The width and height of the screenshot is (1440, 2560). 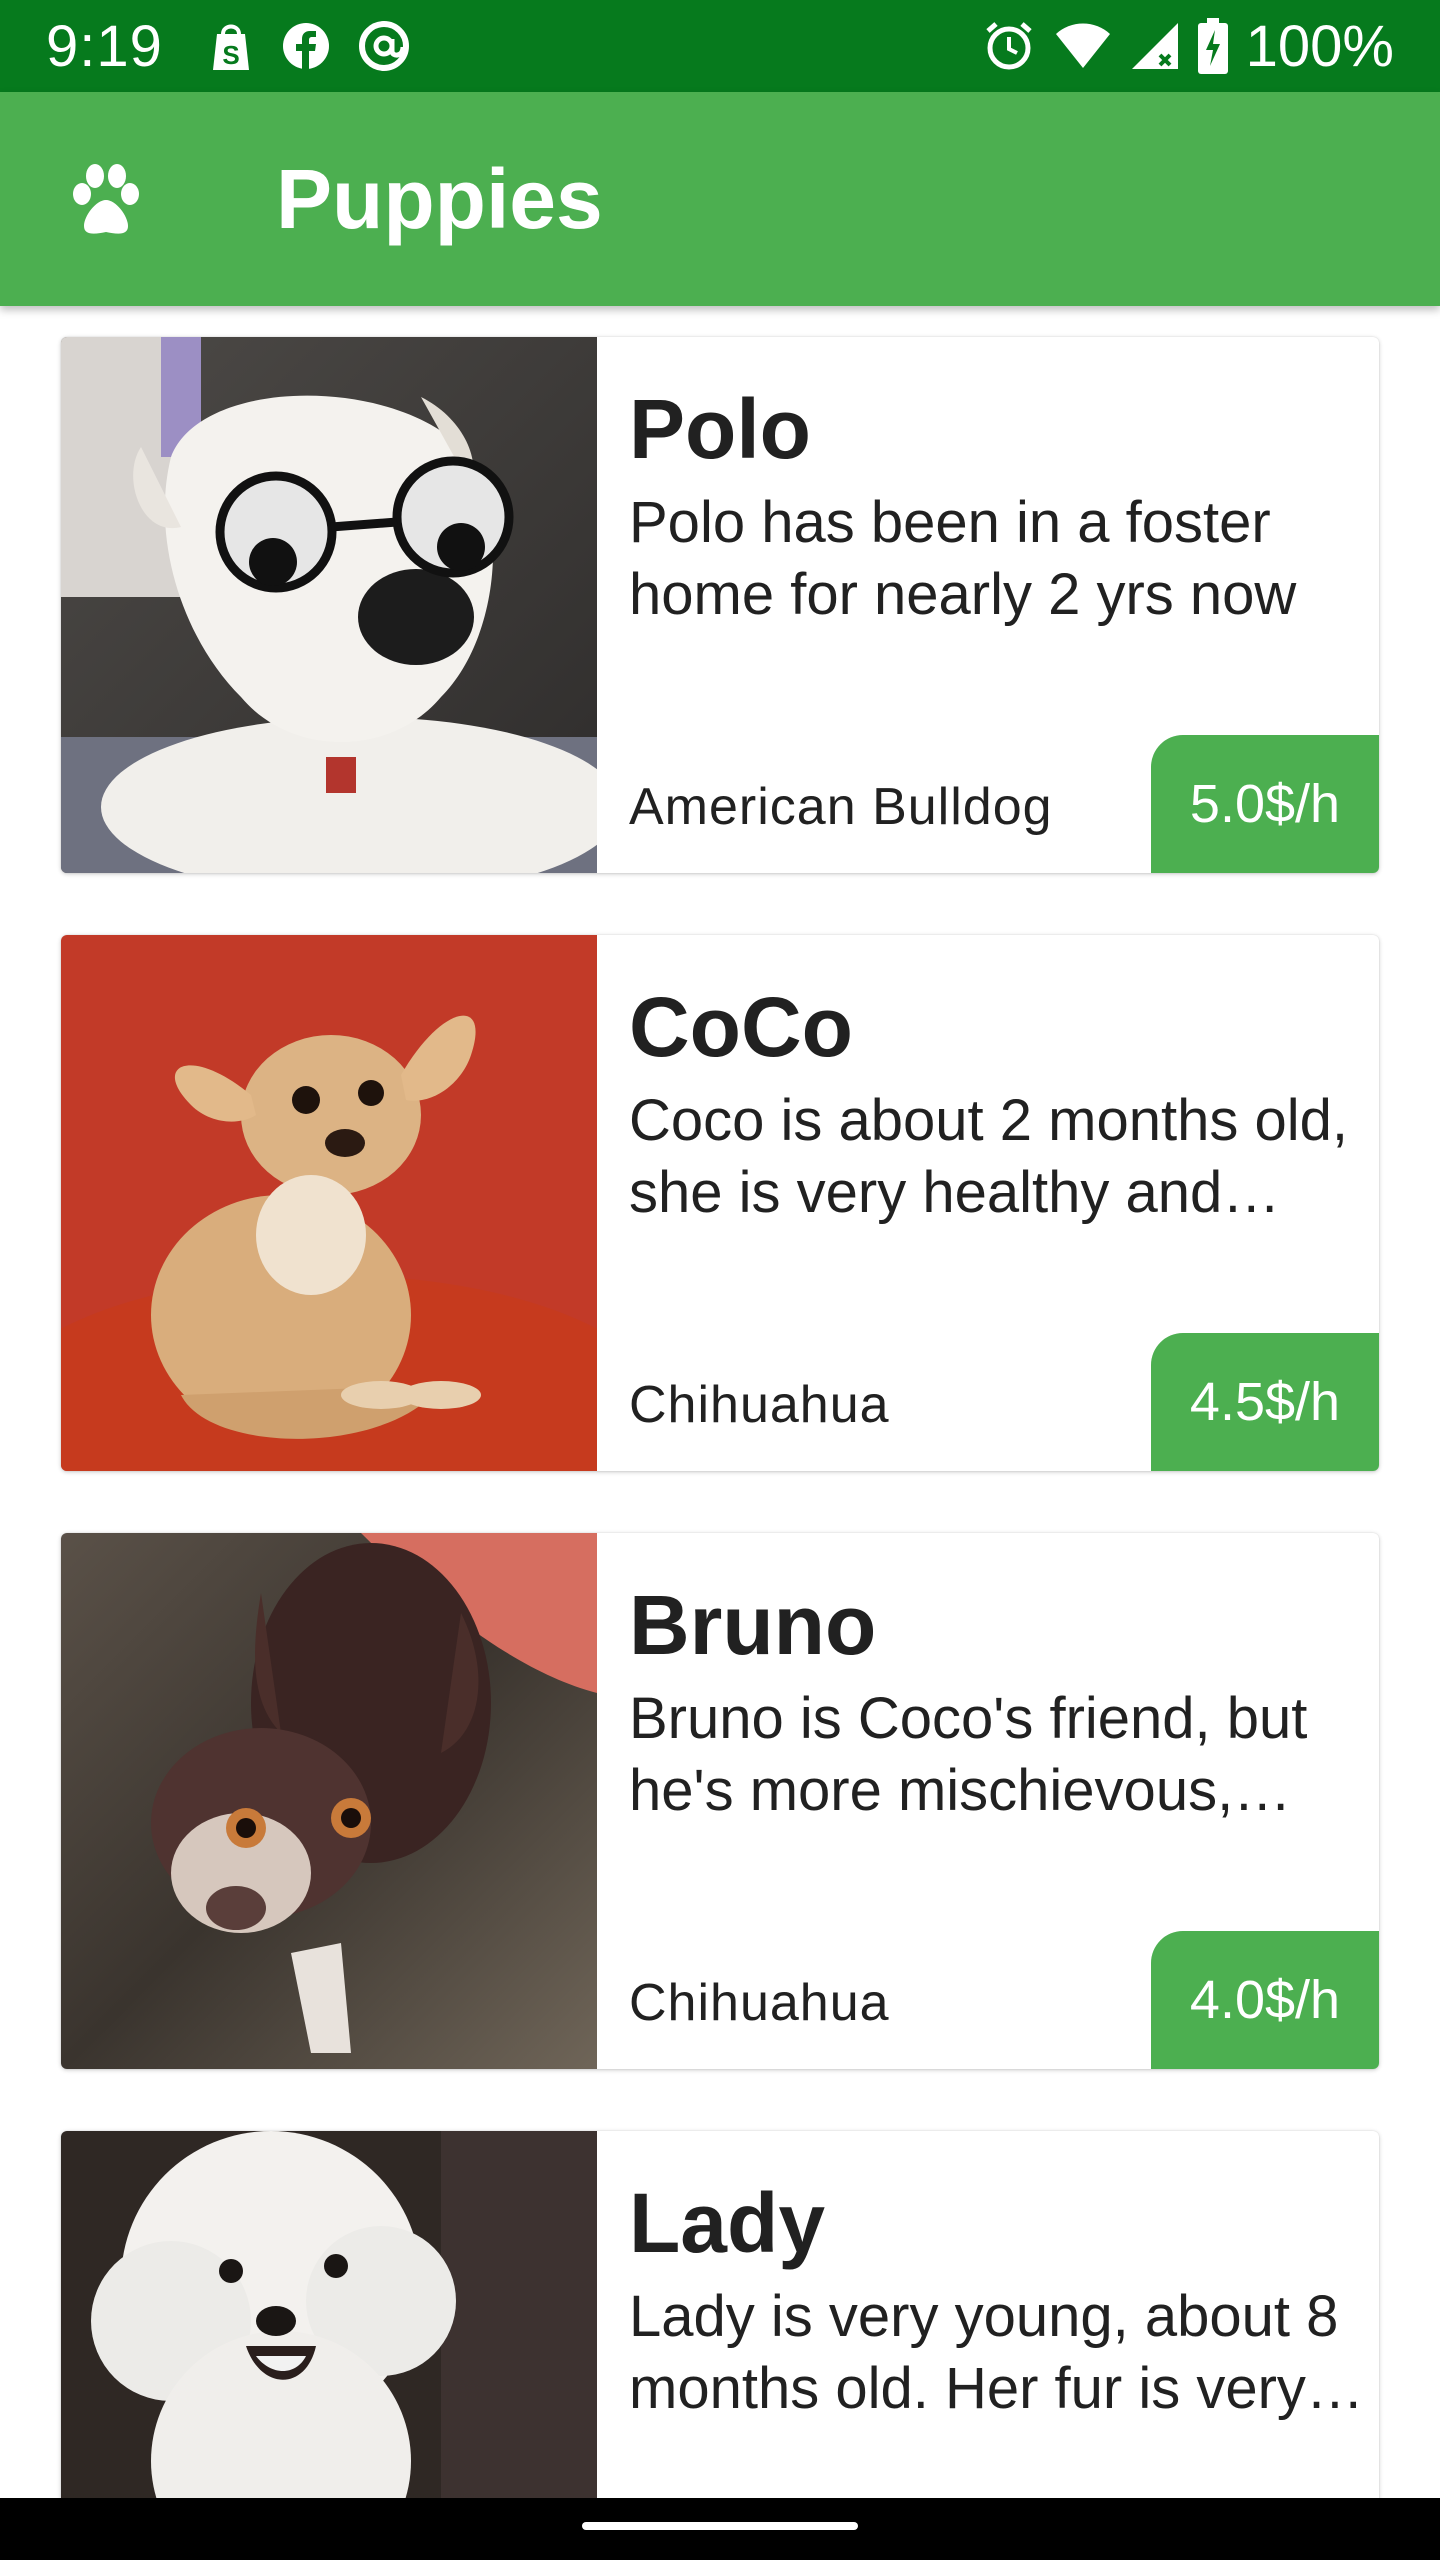 I want to click on price-badge: 5.0$/h, so click(x=1265, y=804).